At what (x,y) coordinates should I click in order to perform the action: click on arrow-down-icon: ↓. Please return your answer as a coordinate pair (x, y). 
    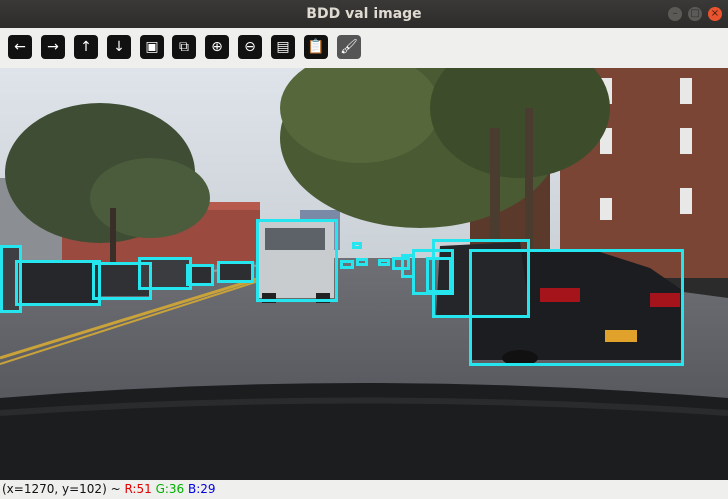
    Looking at the image, I should click on (119, 47).